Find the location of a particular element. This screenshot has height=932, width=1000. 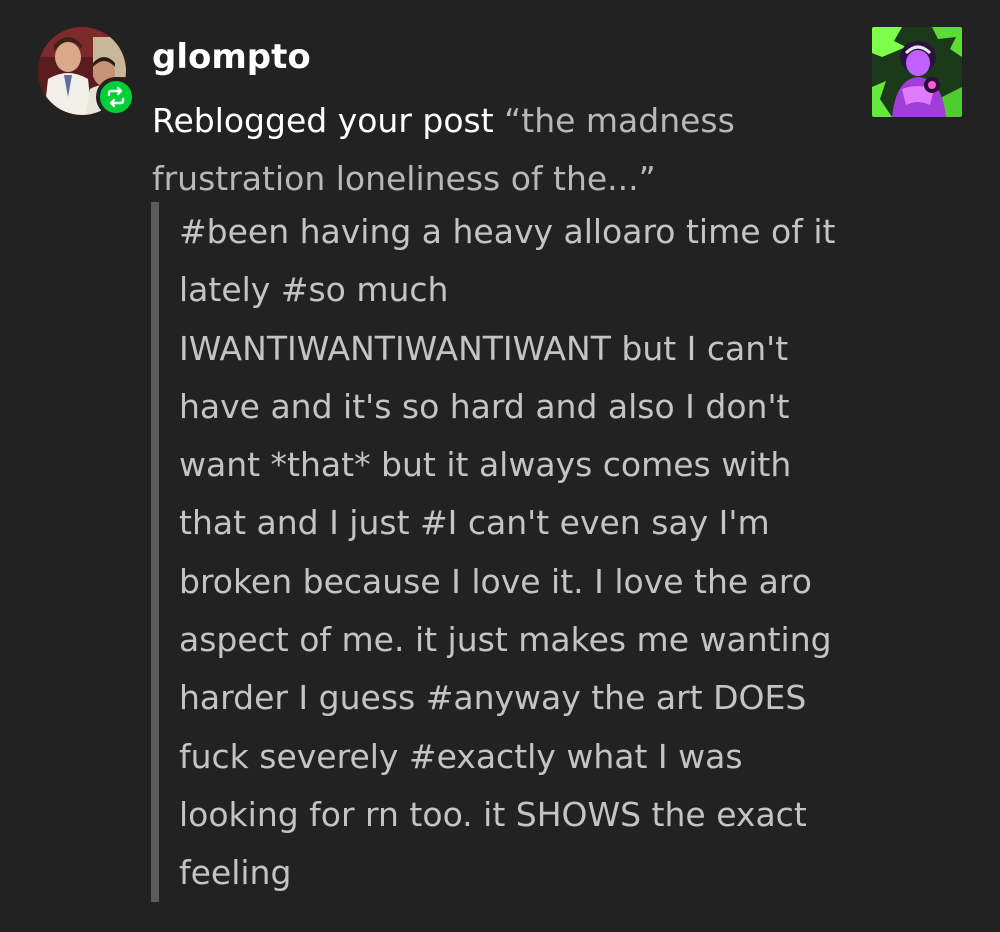

post-thumbnail is located at coordinates (917, 72).